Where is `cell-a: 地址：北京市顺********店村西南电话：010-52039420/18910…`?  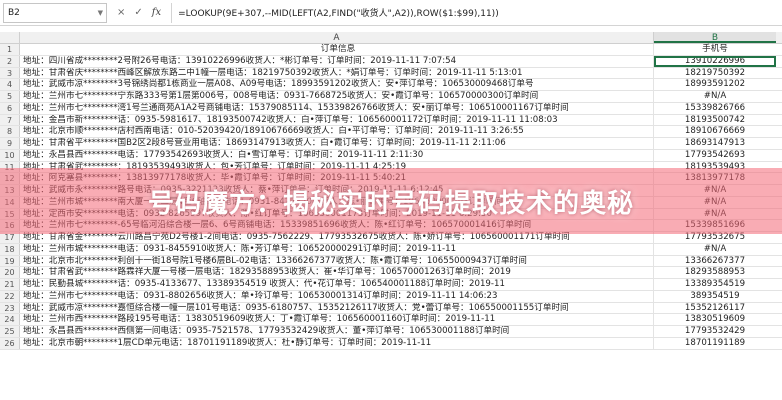
cell-a: 地址：北京市顺********店村西南电话：010-52039420/18910… is located at coordinates (337, 131).